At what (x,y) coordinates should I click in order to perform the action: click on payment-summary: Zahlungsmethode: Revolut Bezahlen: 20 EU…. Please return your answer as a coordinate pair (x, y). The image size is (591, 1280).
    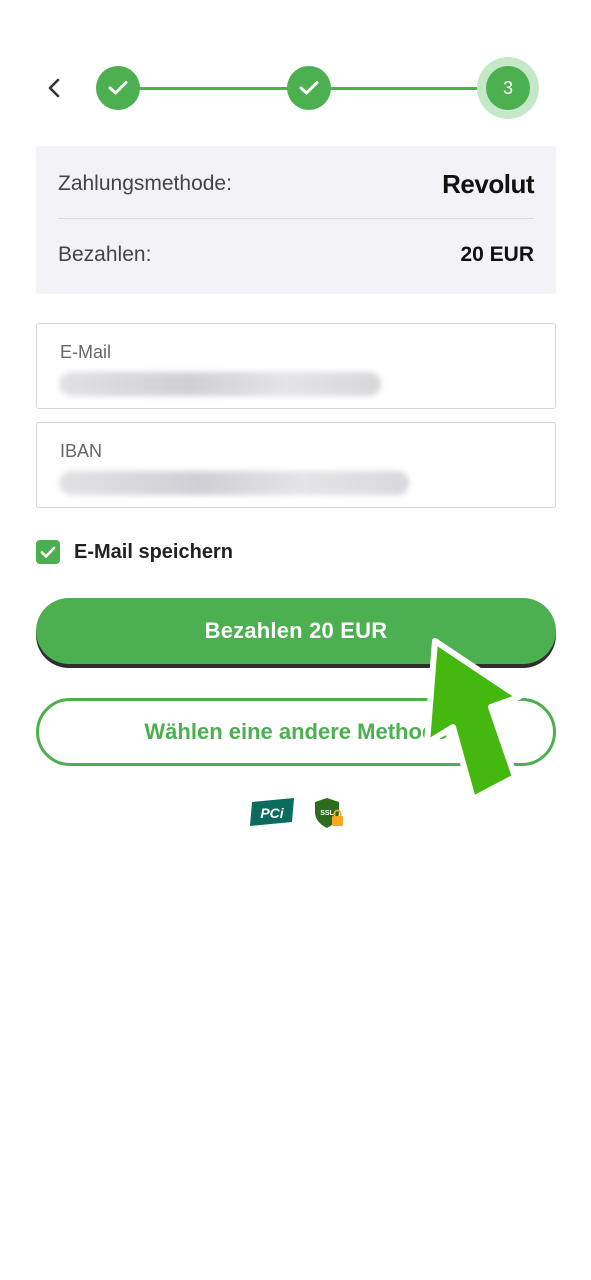
    Looking at the image, I should click on (296, 220).